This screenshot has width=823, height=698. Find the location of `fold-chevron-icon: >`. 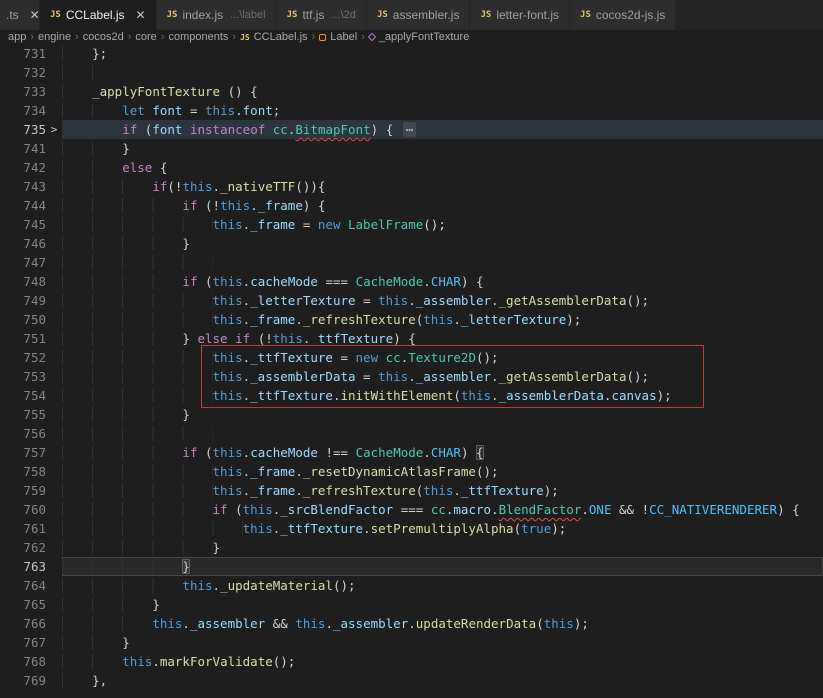

fold-chevron-icon: > is located at coordinates (54, 129).